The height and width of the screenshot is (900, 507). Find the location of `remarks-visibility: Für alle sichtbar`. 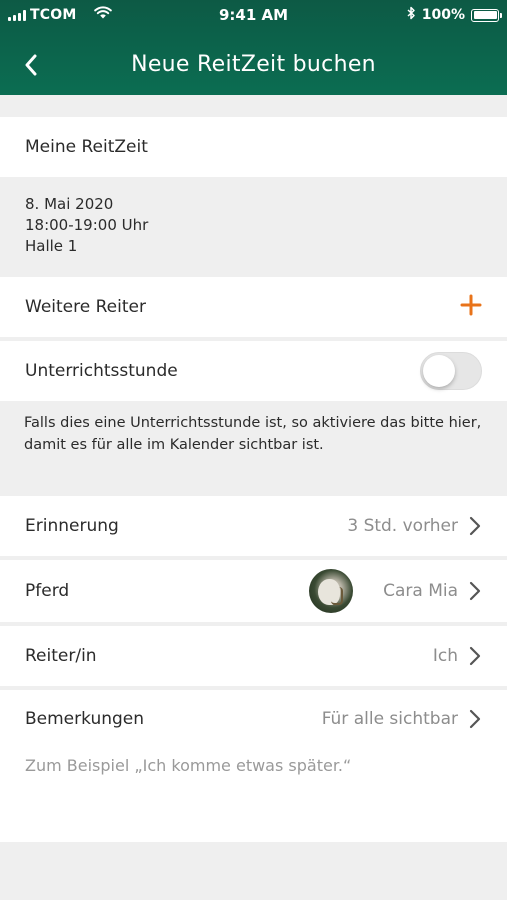

remarks-visibility: Für alle sichtbar is located at coordinates (389, 719).